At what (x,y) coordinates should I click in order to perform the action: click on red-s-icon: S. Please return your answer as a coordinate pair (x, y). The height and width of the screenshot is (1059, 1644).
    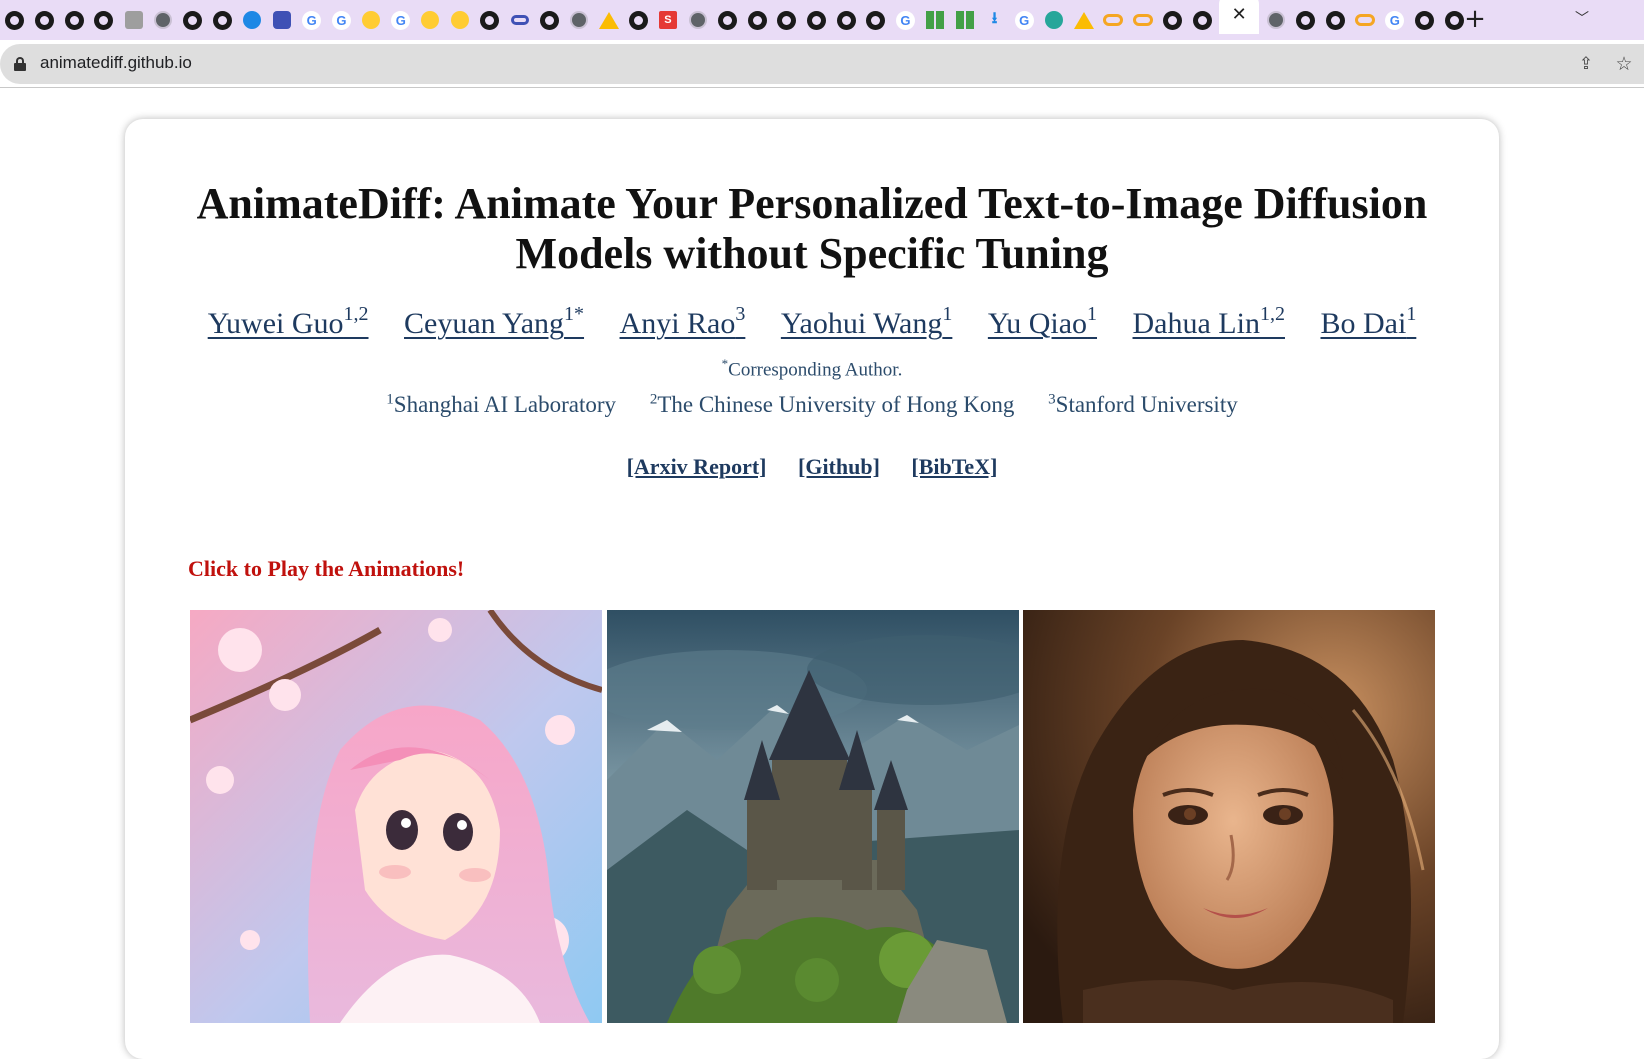
    Looking at the image, I should click on (667, 20).